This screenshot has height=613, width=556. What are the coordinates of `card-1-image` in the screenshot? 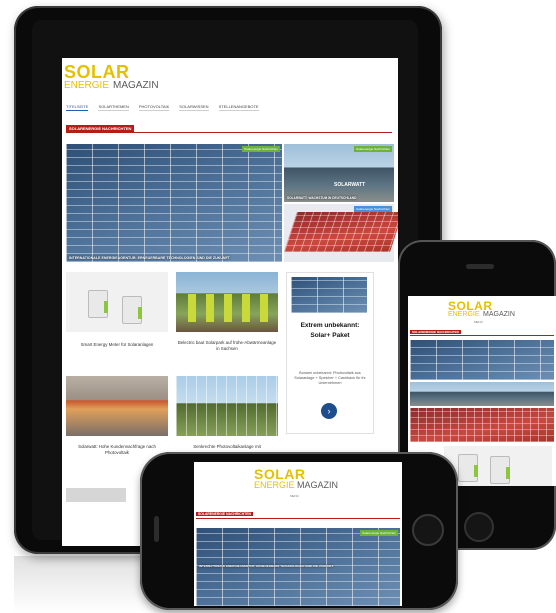 It's located at (117, 302).